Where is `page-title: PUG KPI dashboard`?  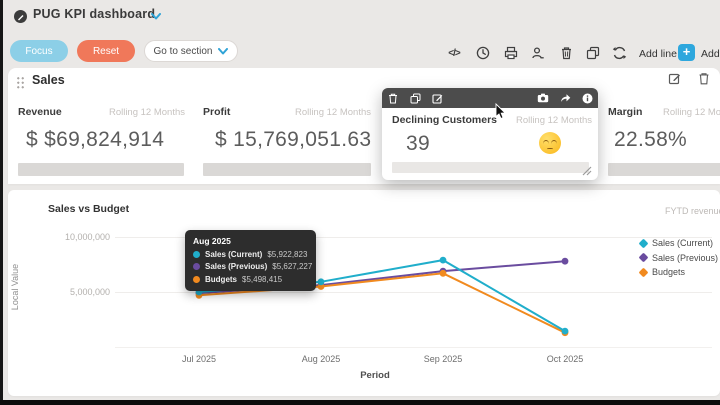
page-title: PUG KPI dashboard is located at coordinates (94, 14).